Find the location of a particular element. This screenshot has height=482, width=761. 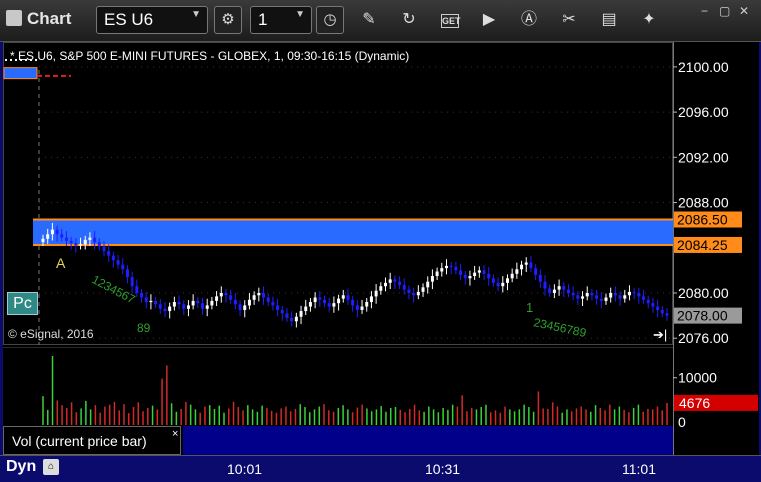

maximize-icon: ▢ is located at coordinates (724, 11).